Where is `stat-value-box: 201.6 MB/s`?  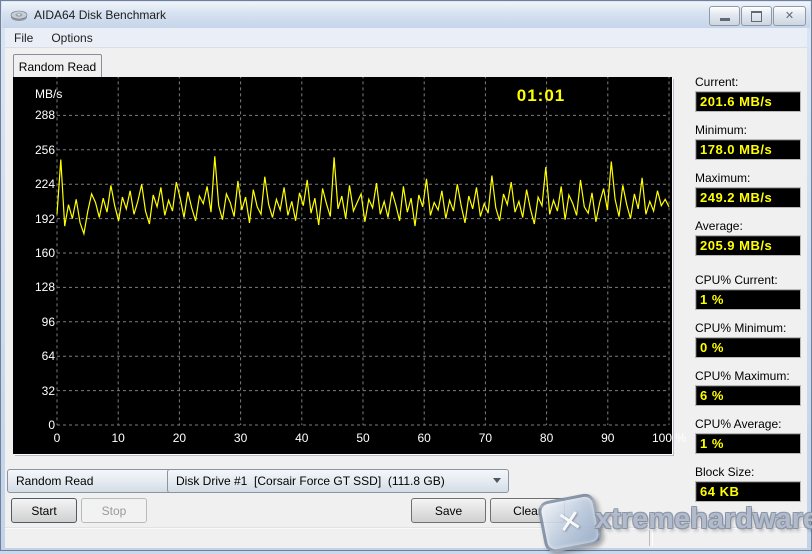
stat-value-box: 201.6 MB/s is located at coordinates (748, 101).